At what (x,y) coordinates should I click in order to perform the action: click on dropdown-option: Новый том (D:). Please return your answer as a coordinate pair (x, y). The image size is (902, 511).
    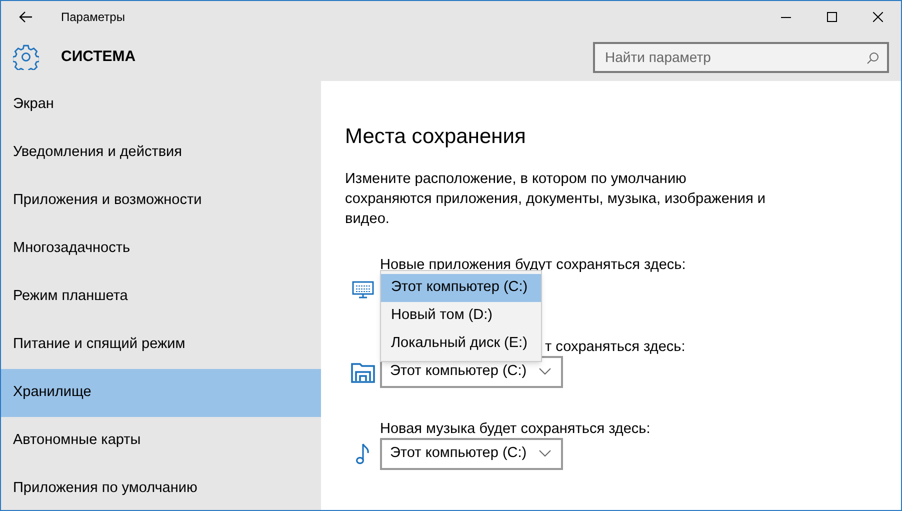
    Looking at the image, I should click on (461, 316).